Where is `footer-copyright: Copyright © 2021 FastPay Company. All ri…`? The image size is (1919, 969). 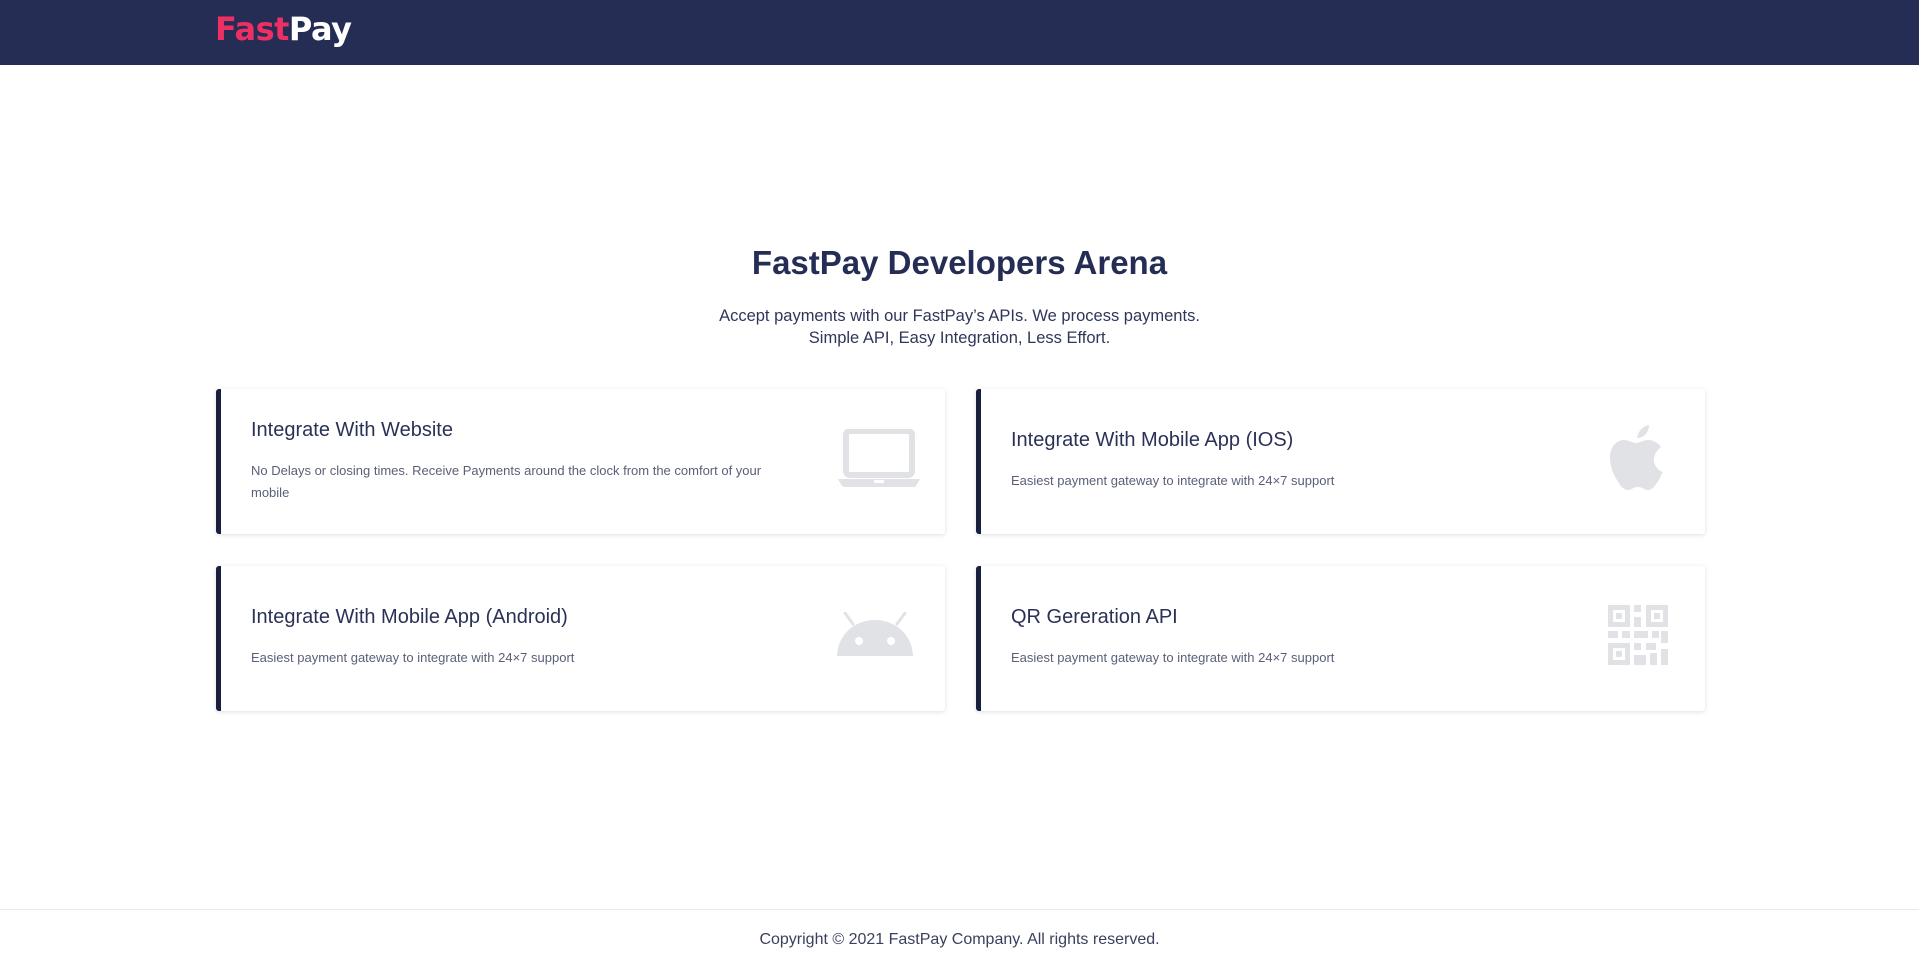
footer-copyright: Copyright © 2021 FastPay Company. All ri… is located at coordinates (959, 939).